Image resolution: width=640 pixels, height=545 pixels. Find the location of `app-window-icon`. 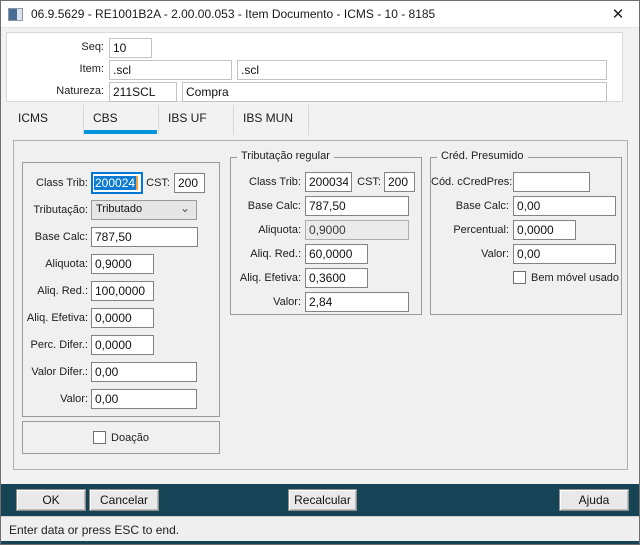

app-window-icon is located at coordinates (15, 14).